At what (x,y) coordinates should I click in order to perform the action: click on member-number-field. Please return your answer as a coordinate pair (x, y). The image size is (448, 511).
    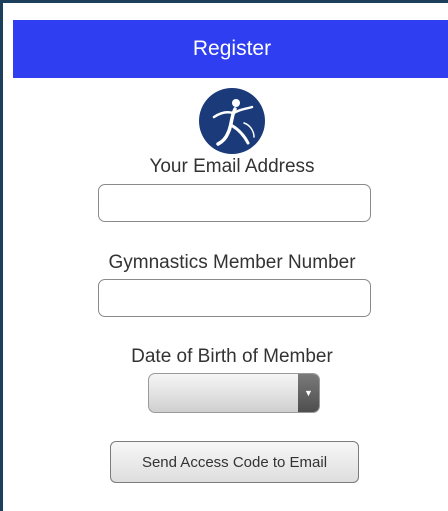
    Looking at the image, I should click on (234, 298).